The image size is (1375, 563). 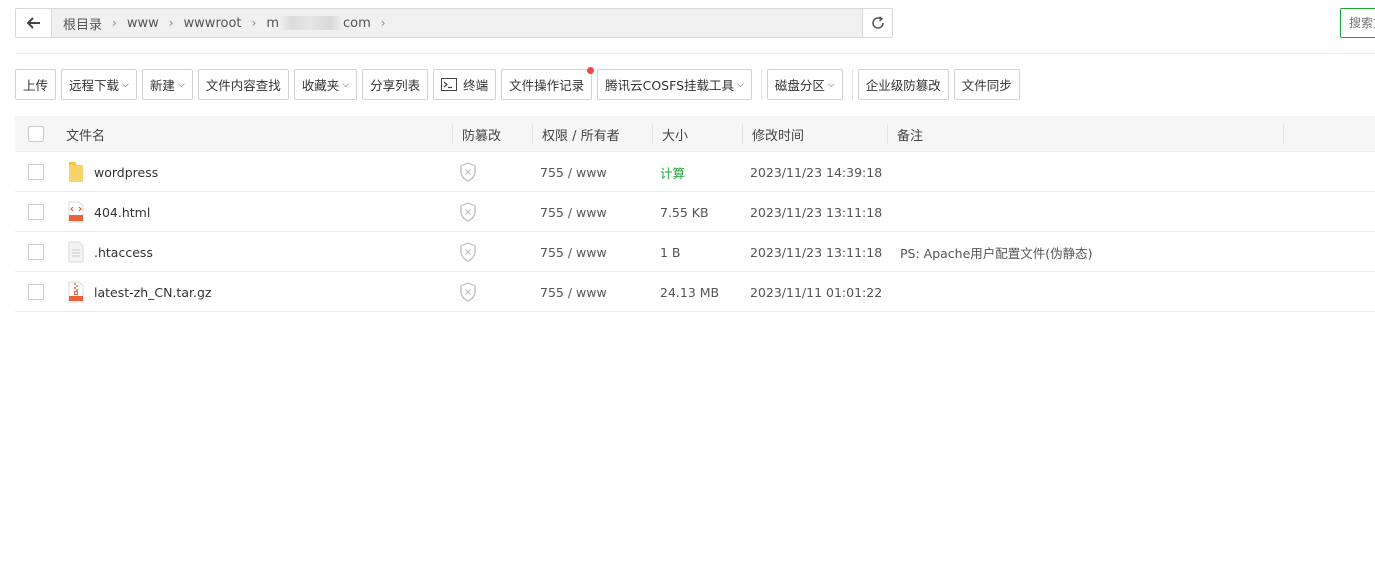 I want to click on file-sync-button: 文件同步, so click(x=986, y=84).